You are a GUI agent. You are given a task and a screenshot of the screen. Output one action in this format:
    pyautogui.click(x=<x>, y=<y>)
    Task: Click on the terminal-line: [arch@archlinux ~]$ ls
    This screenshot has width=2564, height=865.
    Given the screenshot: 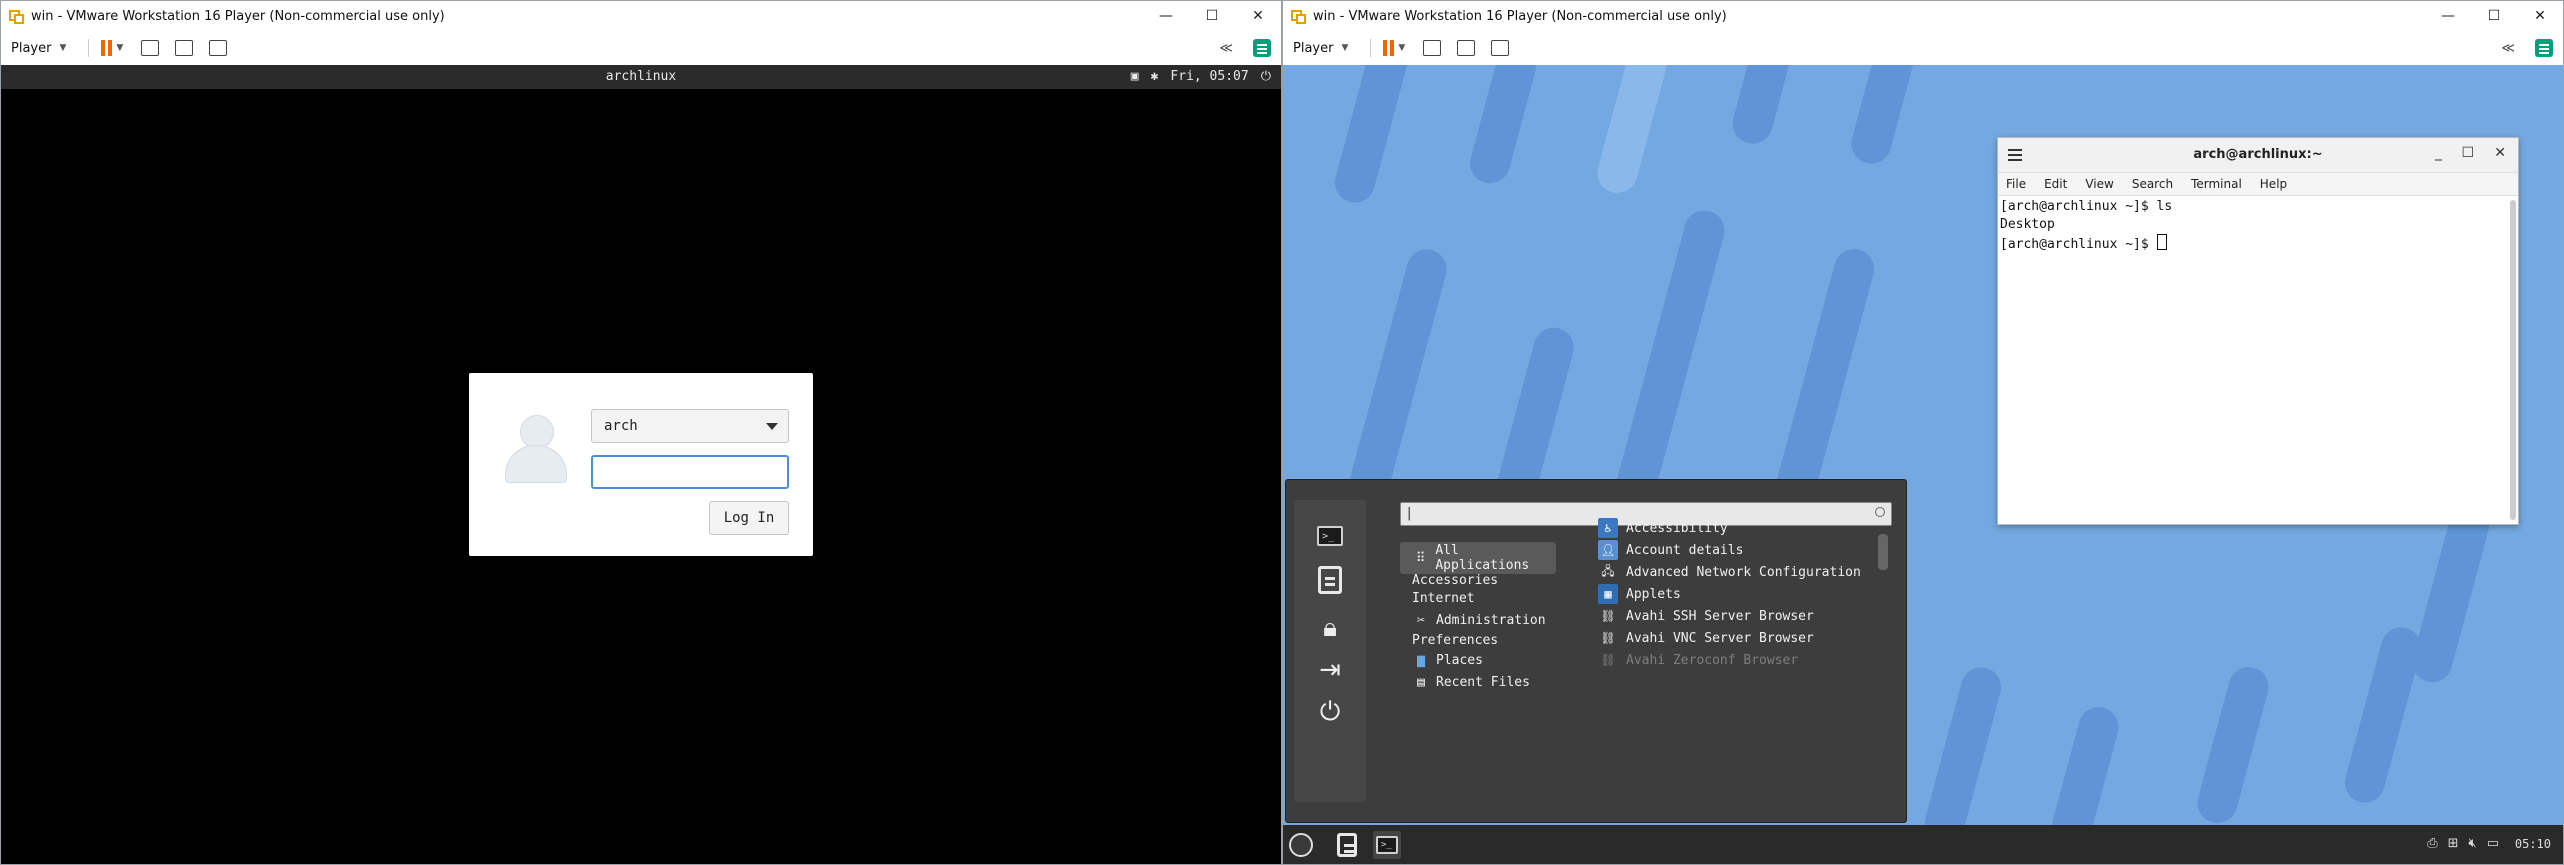 What is the action you would take?
    pyautogui.click(x=2086, y=206)
    